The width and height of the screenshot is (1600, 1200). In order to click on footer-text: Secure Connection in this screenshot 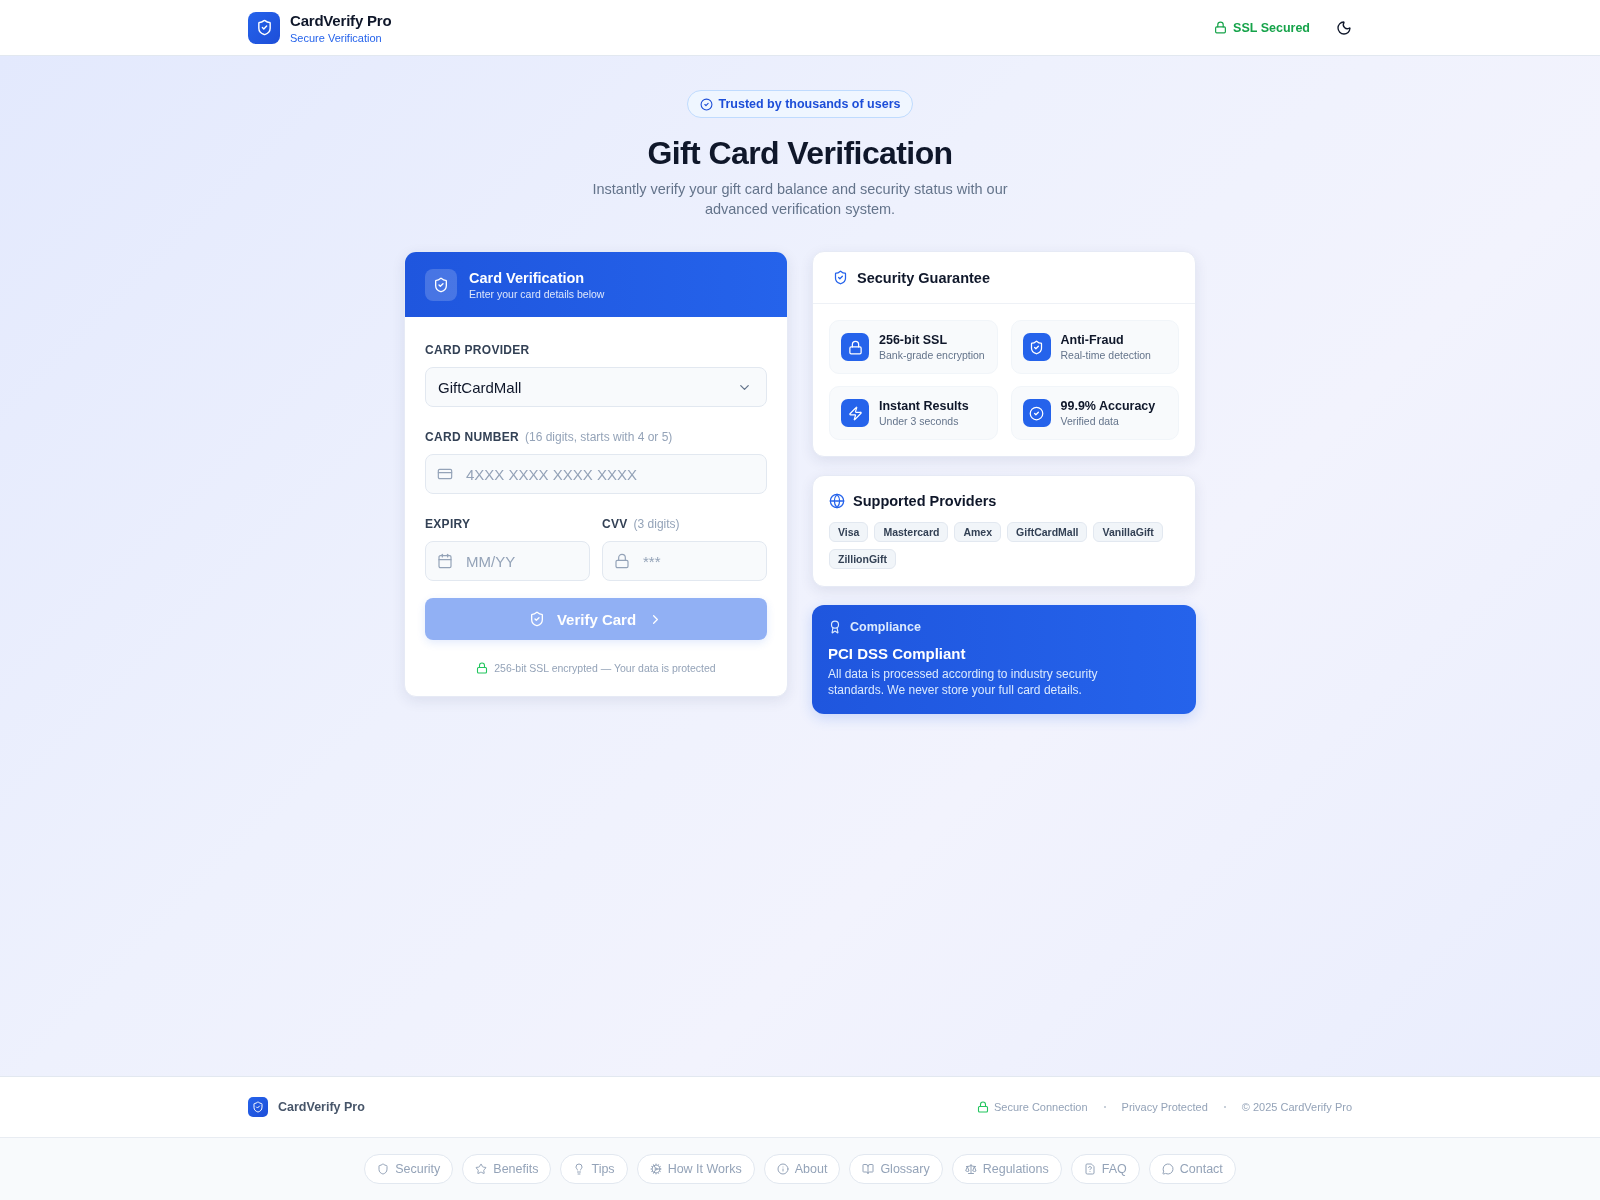, I will do `click(1041, 1107)`.